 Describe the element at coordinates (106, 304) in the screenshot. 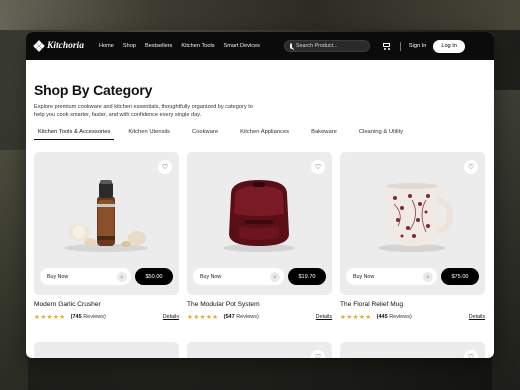

I see `product-name: Modern Garlic Crusher` at that location.